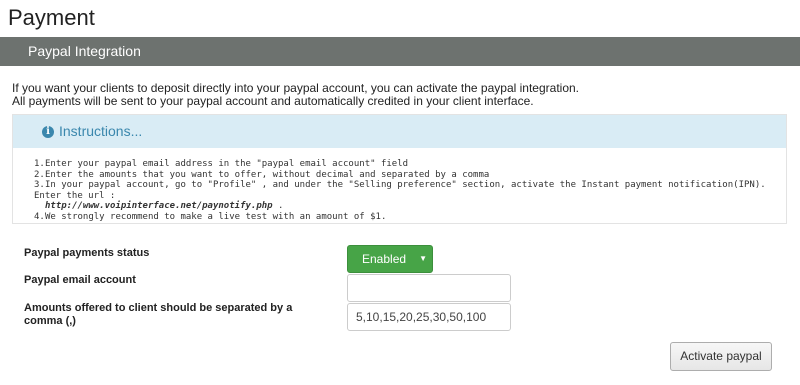  I want to click on status-value: Enabled, so click(384, 259).